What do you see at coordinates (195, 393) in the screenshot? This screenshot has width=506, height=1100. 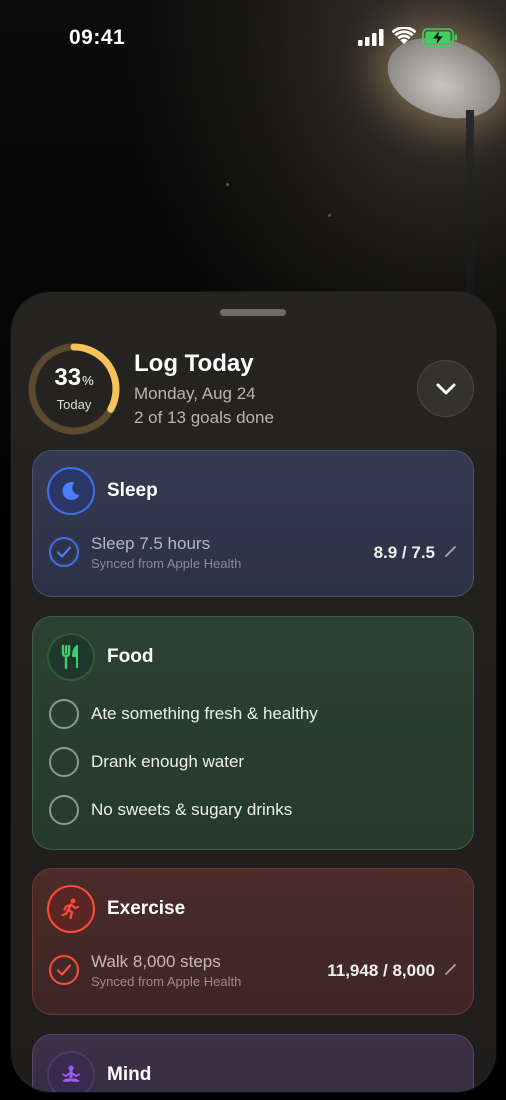 I see `date-label: Monday, Aug 24` at bounding box center [195, 393].